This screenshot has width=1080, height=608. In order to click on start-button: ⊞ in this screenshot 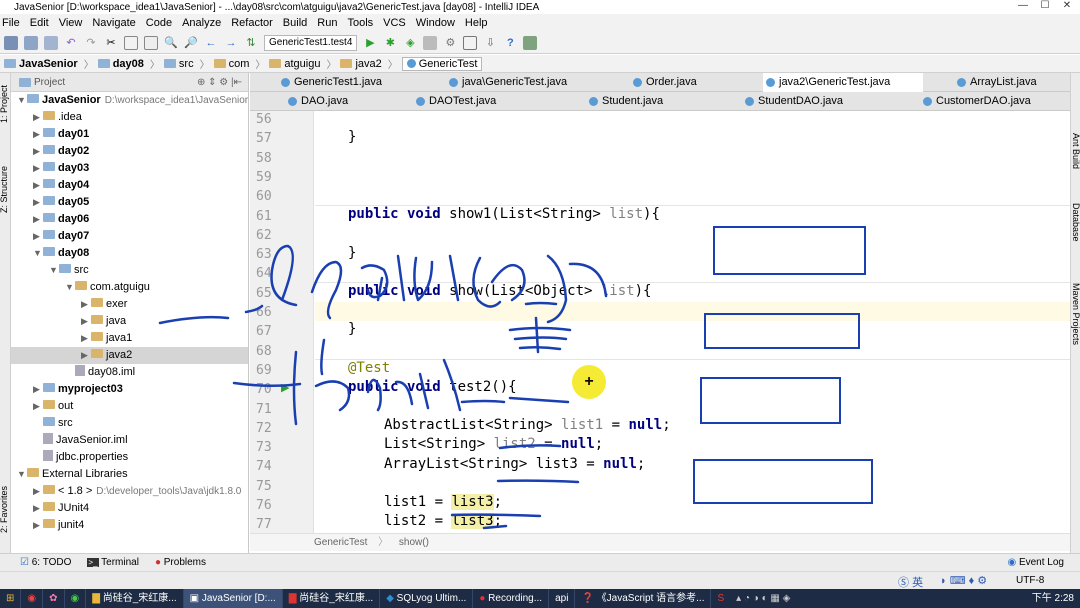, I will do `click(11, 598)`.